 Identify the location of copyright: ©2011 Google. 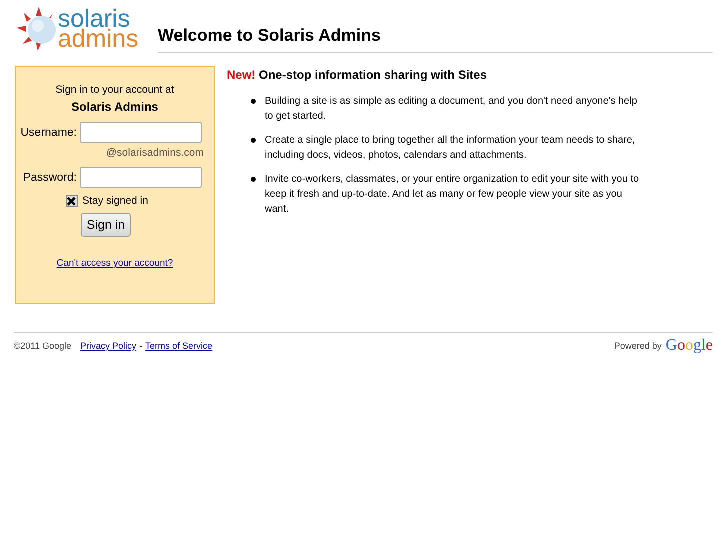
(43, 346).